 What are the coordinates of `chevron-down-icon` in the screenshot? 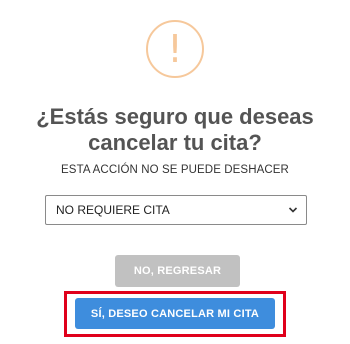 It's located at (293, 210).